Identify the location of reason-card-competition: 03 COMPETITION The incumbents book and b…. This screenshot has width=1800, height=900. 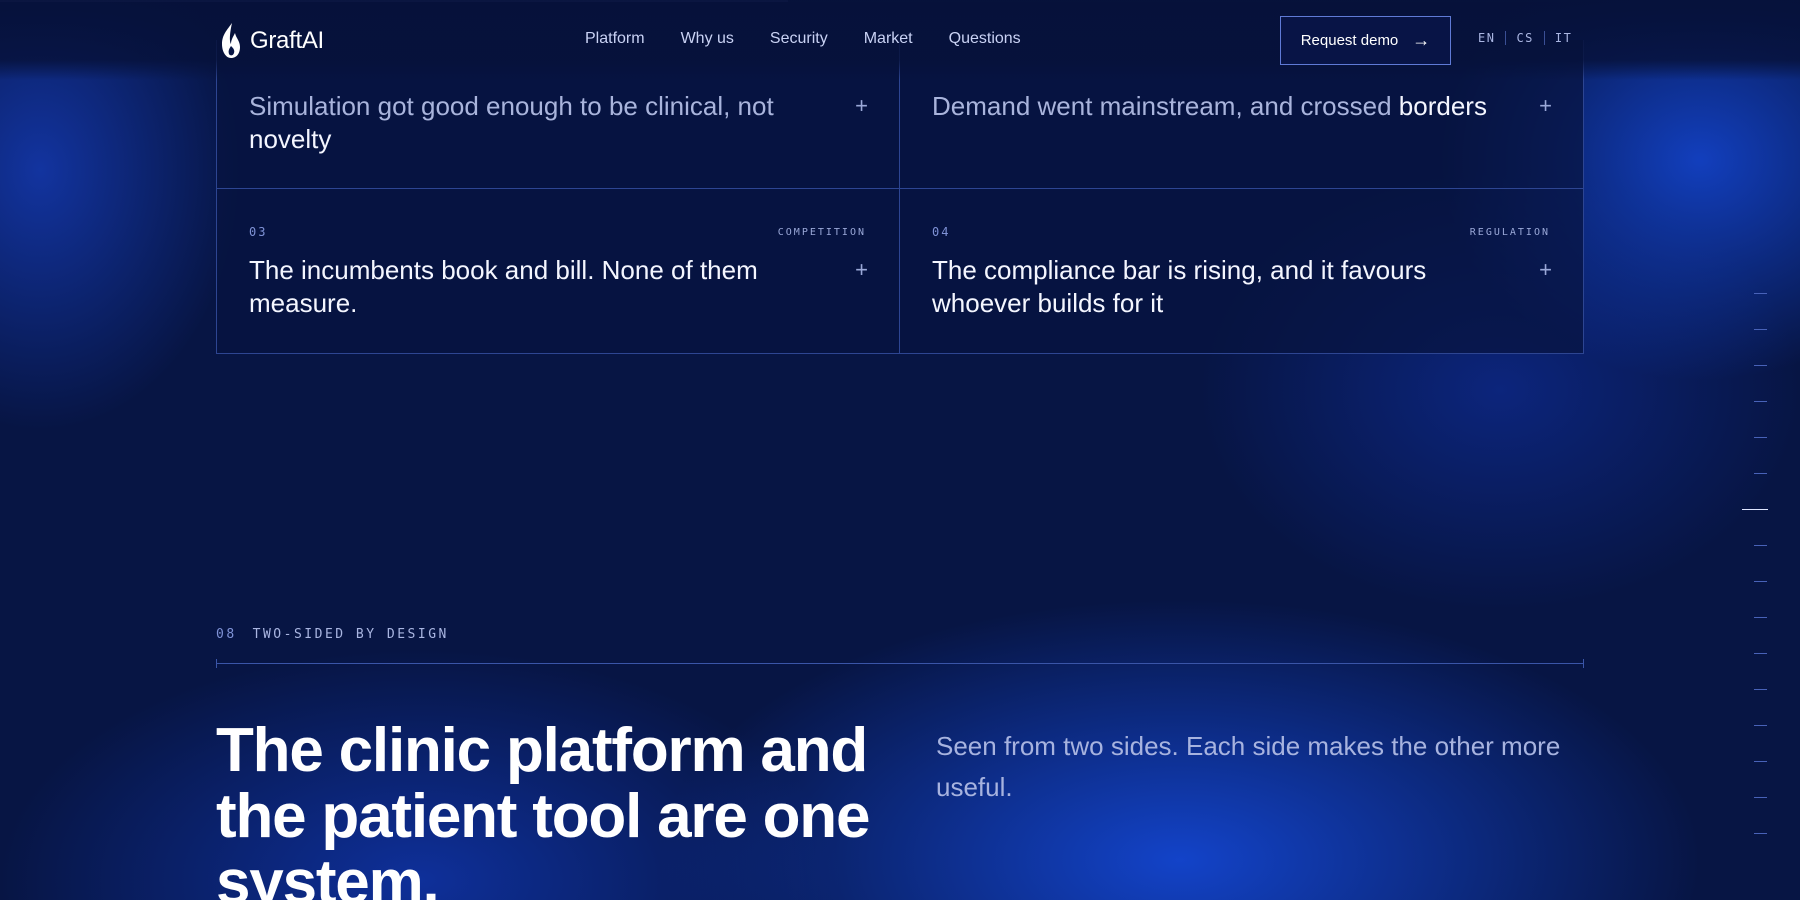
(558, 271).